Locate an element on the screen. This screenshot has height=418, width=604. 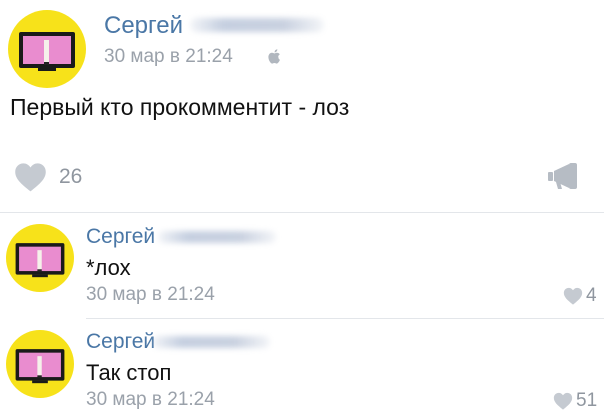
post-like-count: 26 is located at coordinates (71, 176).